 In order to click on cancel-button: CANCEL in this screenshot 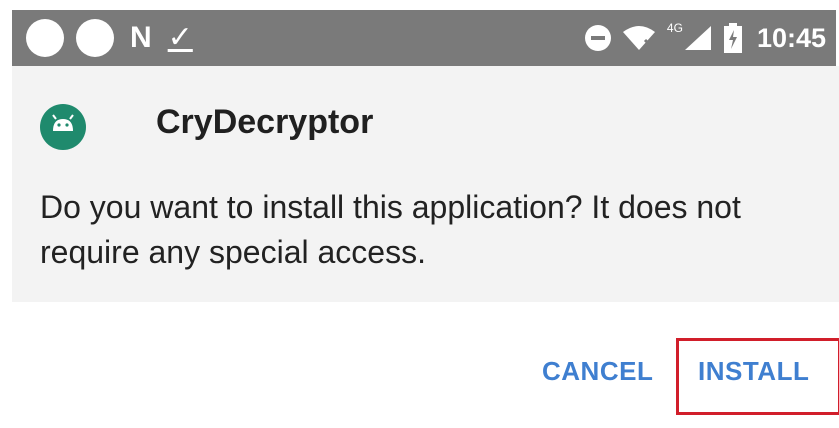, I will do `click(597, 371)`.